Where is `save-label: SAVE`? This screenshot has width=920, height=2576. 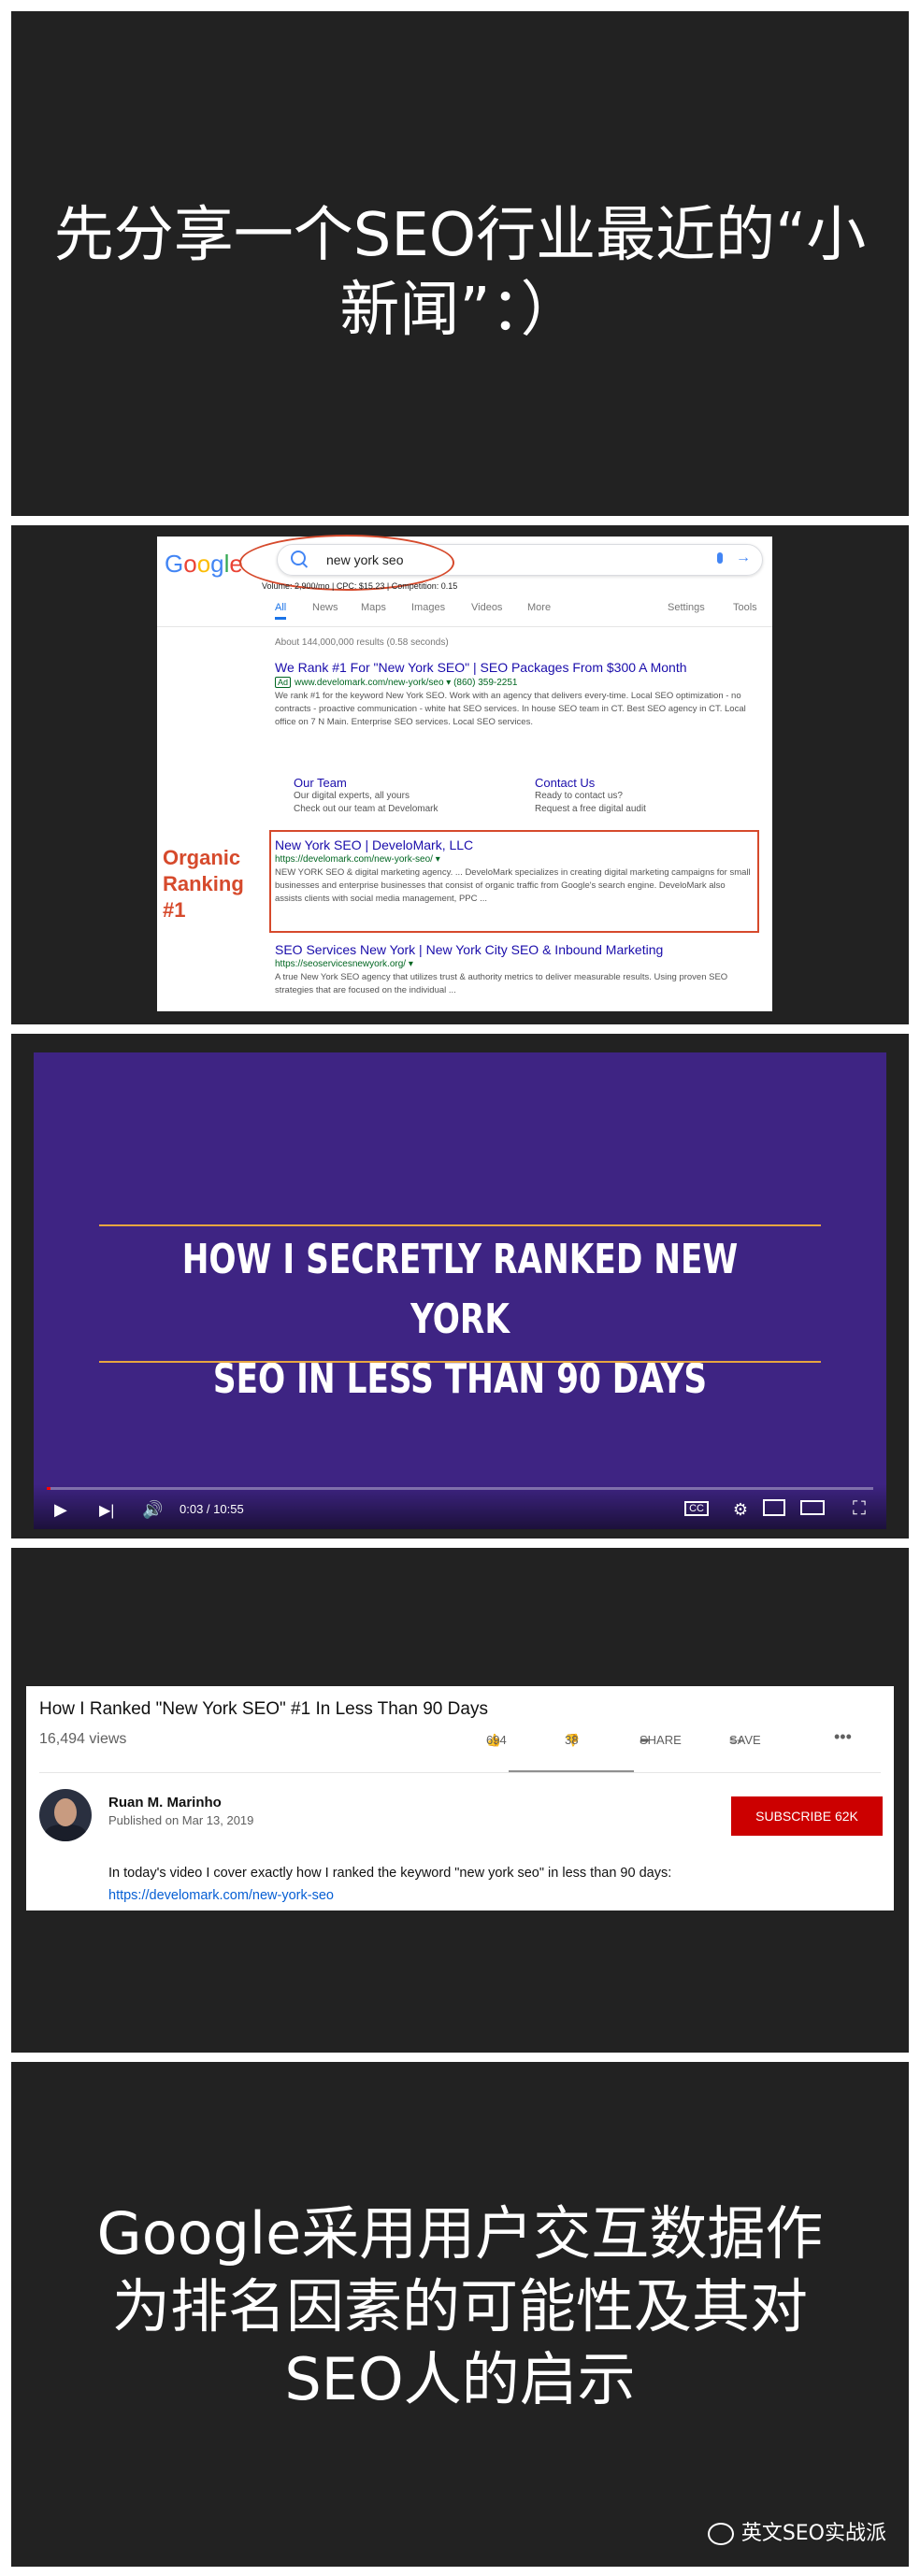
save-label: SAVE is located at coordinates (745, 1740).